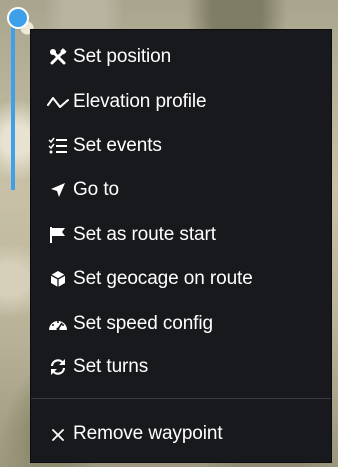 This screenshot has width=338, height=467. What do you see at coordinates (58, 324) in the screenshot?
I see `speedometer-icon` at bounding box center [58, 324].